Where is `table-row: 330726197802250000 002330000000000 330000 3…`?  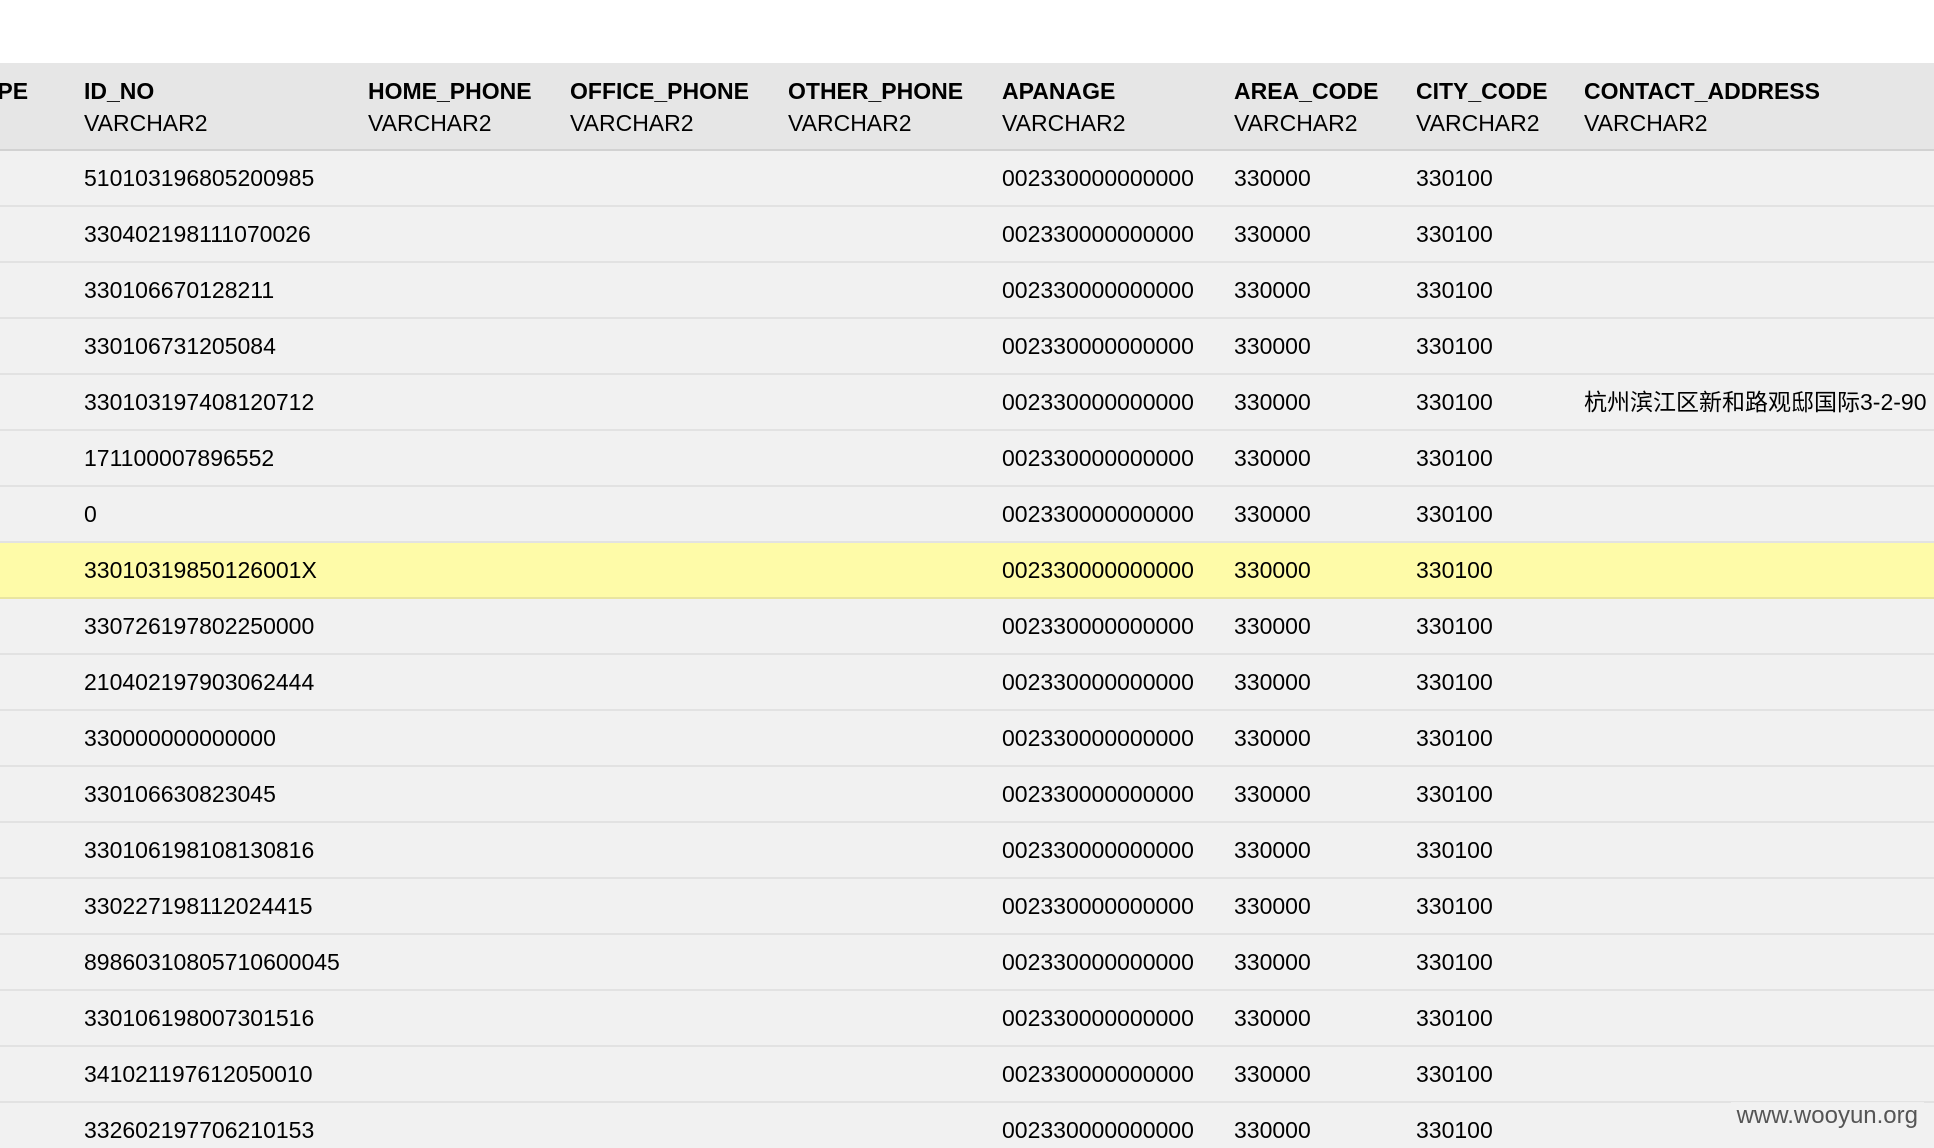 table-row: 330726197802250000 002330000000000 330000 3… is located at coordinates (967, 626).